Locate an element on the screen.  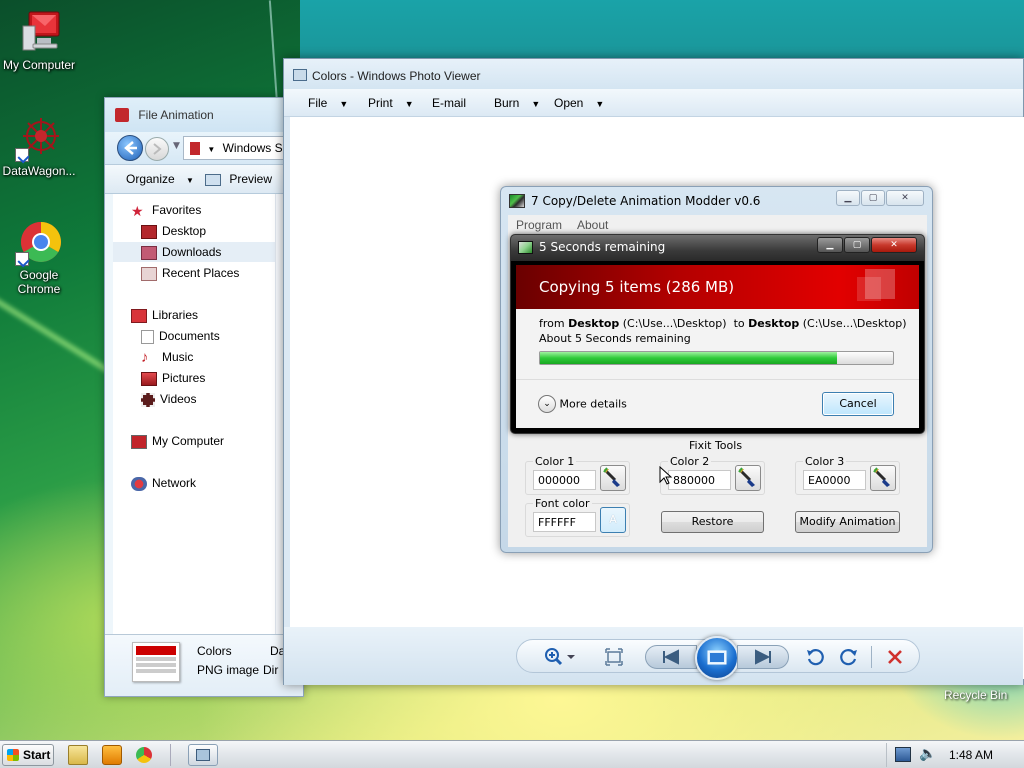
chrome-icon is located at coordinates (39, 242).